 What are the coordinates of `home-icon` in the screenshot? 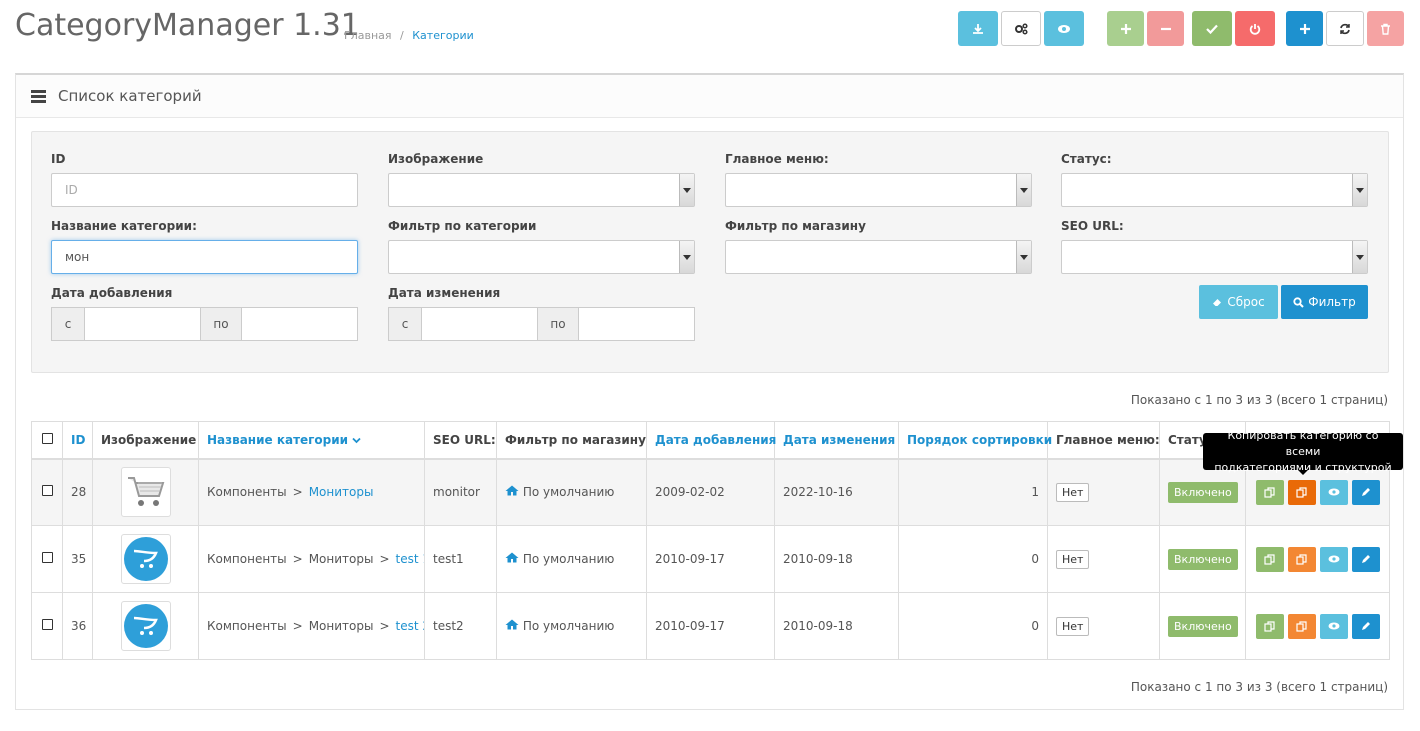 It's located at (512, 557).